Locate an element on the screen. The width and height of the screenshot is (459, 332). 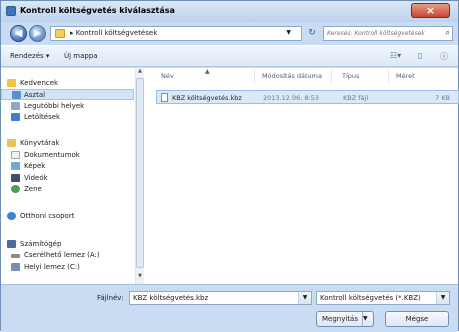
filetype-select: Kontroll költségvetés (*.KBZ) ▼ is located at coordinates (383, 298).